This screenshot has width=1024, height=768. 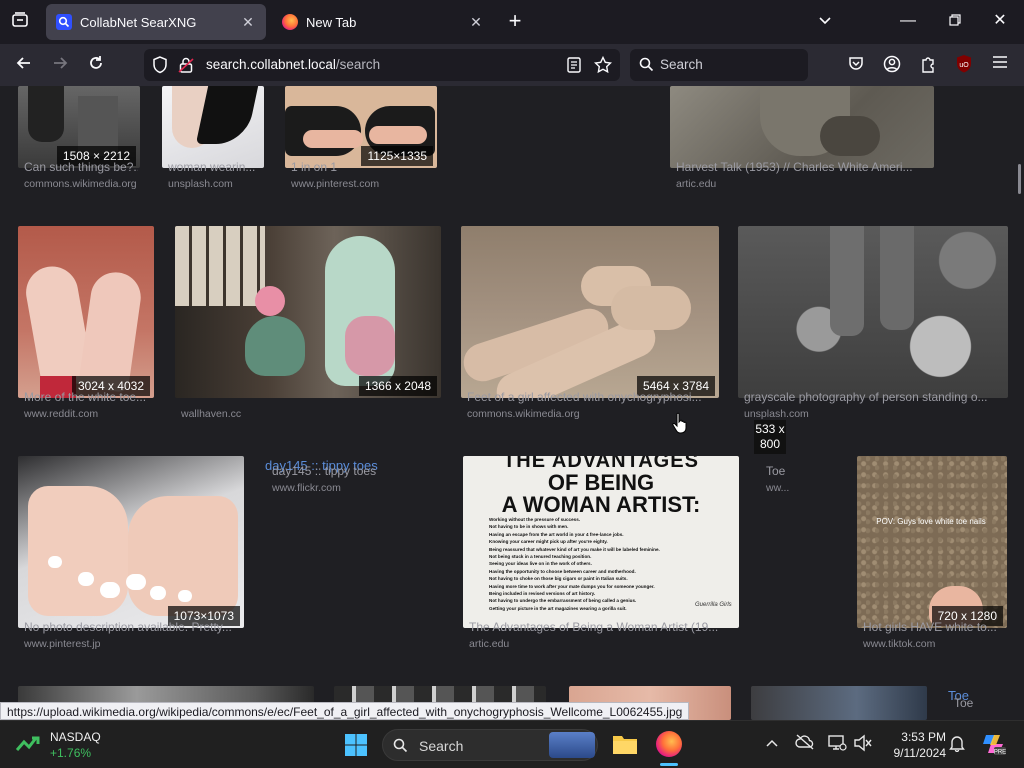 I want to click on tab-searxng: CollabNet SearXNG ✕, so click(x=156, y=22).